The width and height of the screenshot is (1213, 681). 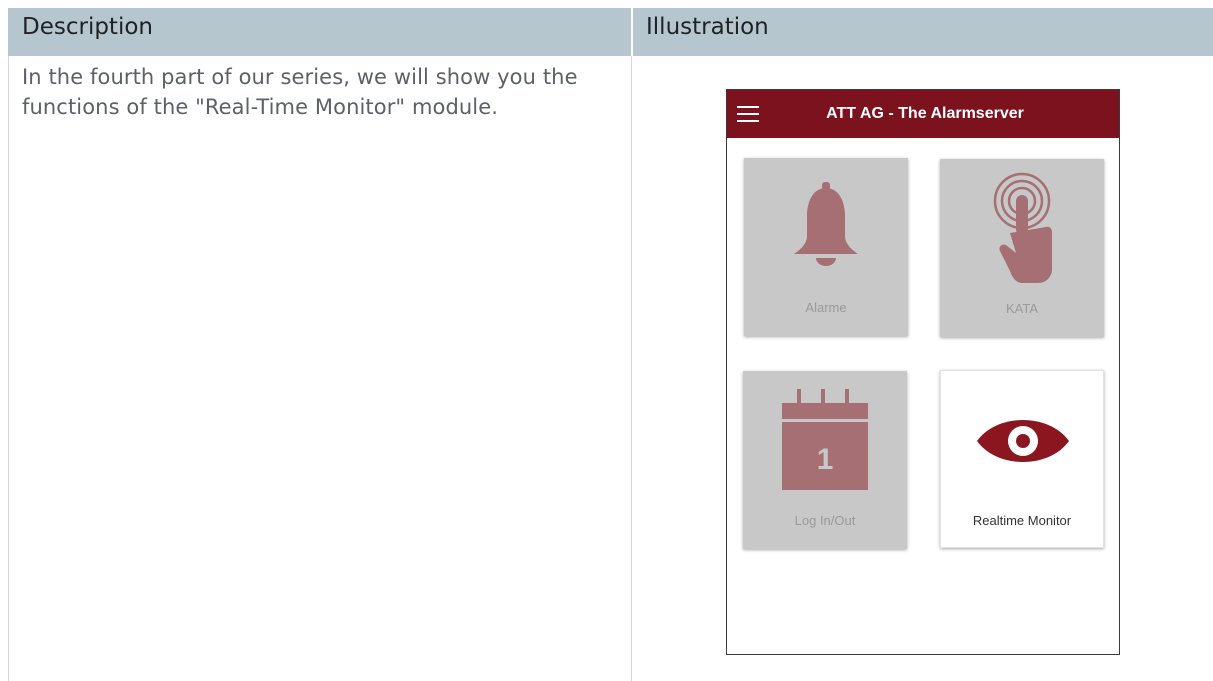 What do you see at coordinates (87, 27) in the screenshot?
I see `header-description: Description` at bounding box center [87, 27].